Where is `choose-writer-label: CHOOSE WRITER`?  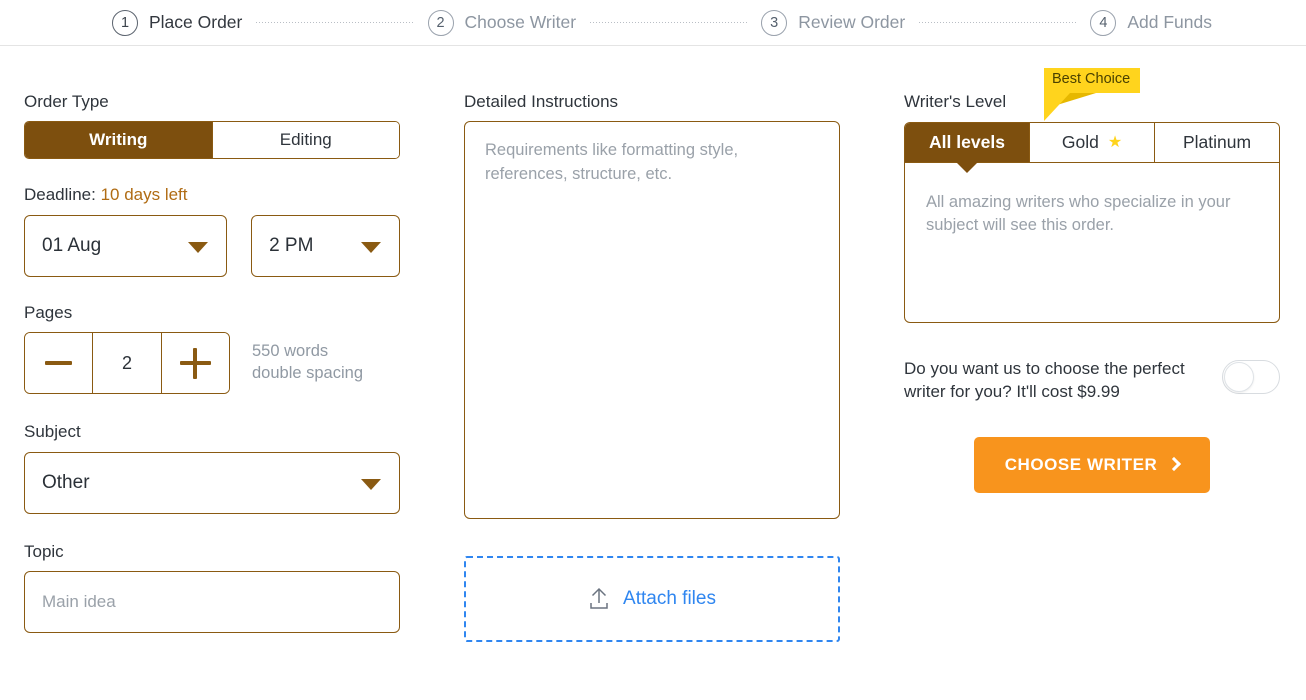 choose-writer-label: CHOOSE WRITER is located at coordinates (1081, 464).